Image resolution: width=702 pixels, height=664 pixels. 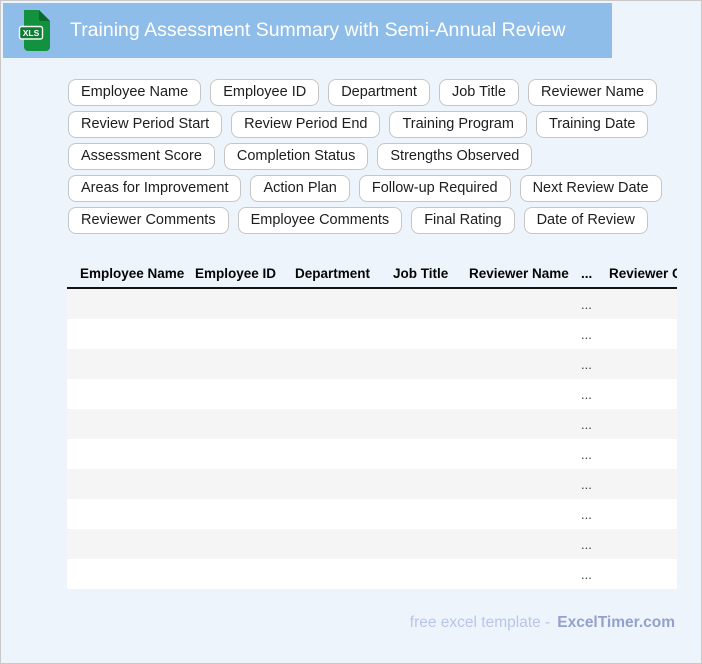 What do you see at coordinates (333, 273) in the screenshot?
I see `table-header-cell: Department` at bounding box center [333, 273].